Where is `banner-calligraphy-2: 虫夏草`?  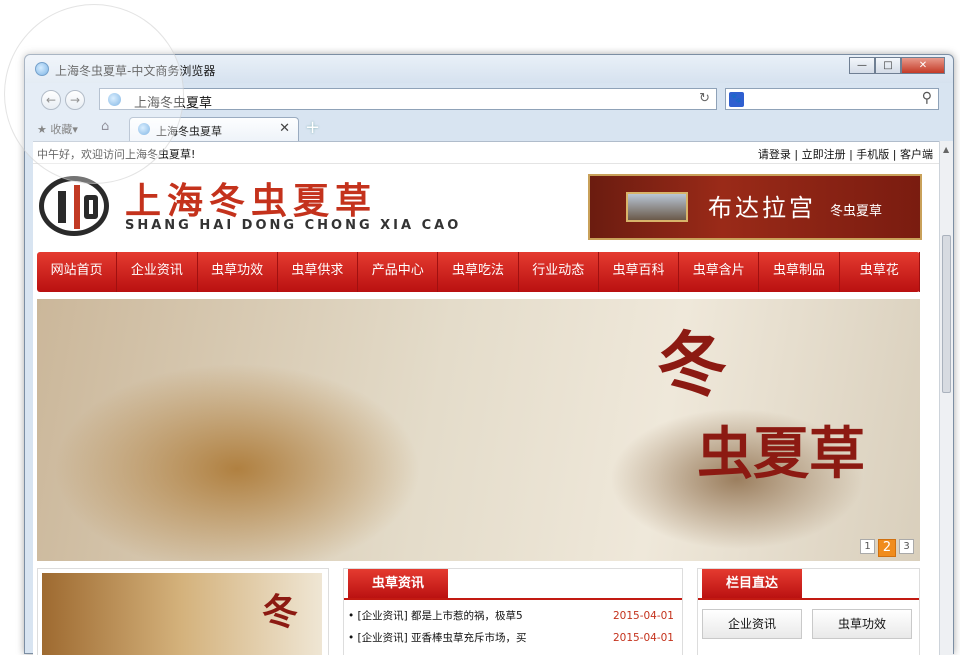 banner-calligraphy-2: 虫夏草 is located at coordinates (781, 454).